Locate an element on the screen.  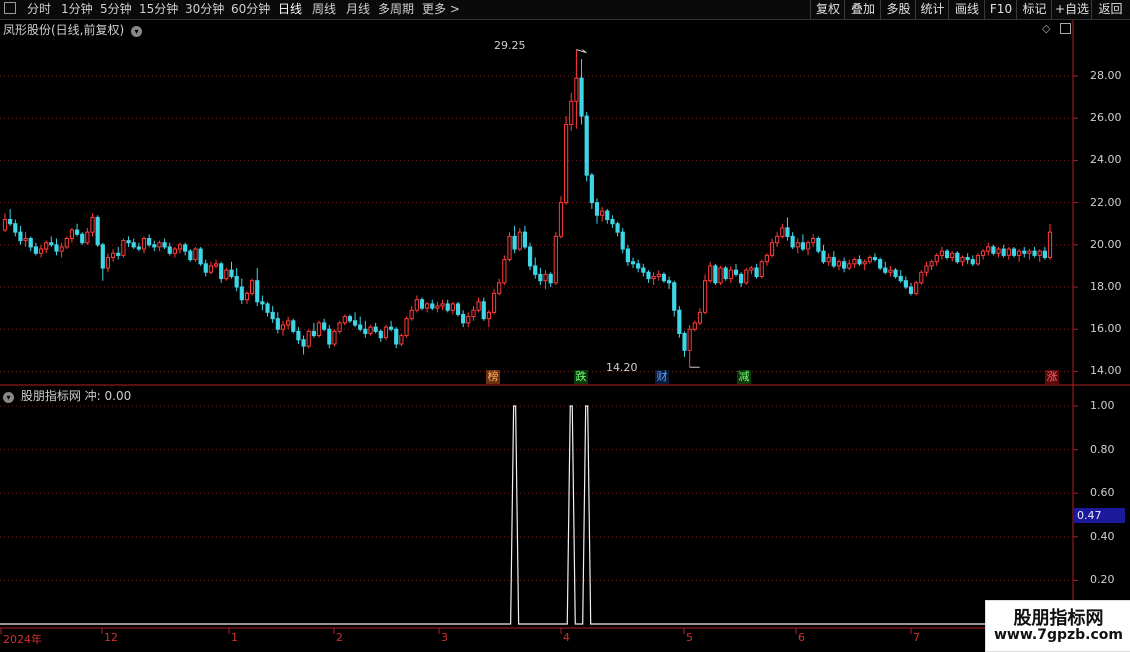
event-badge: 涨 is located at coordinates (1052, 377).